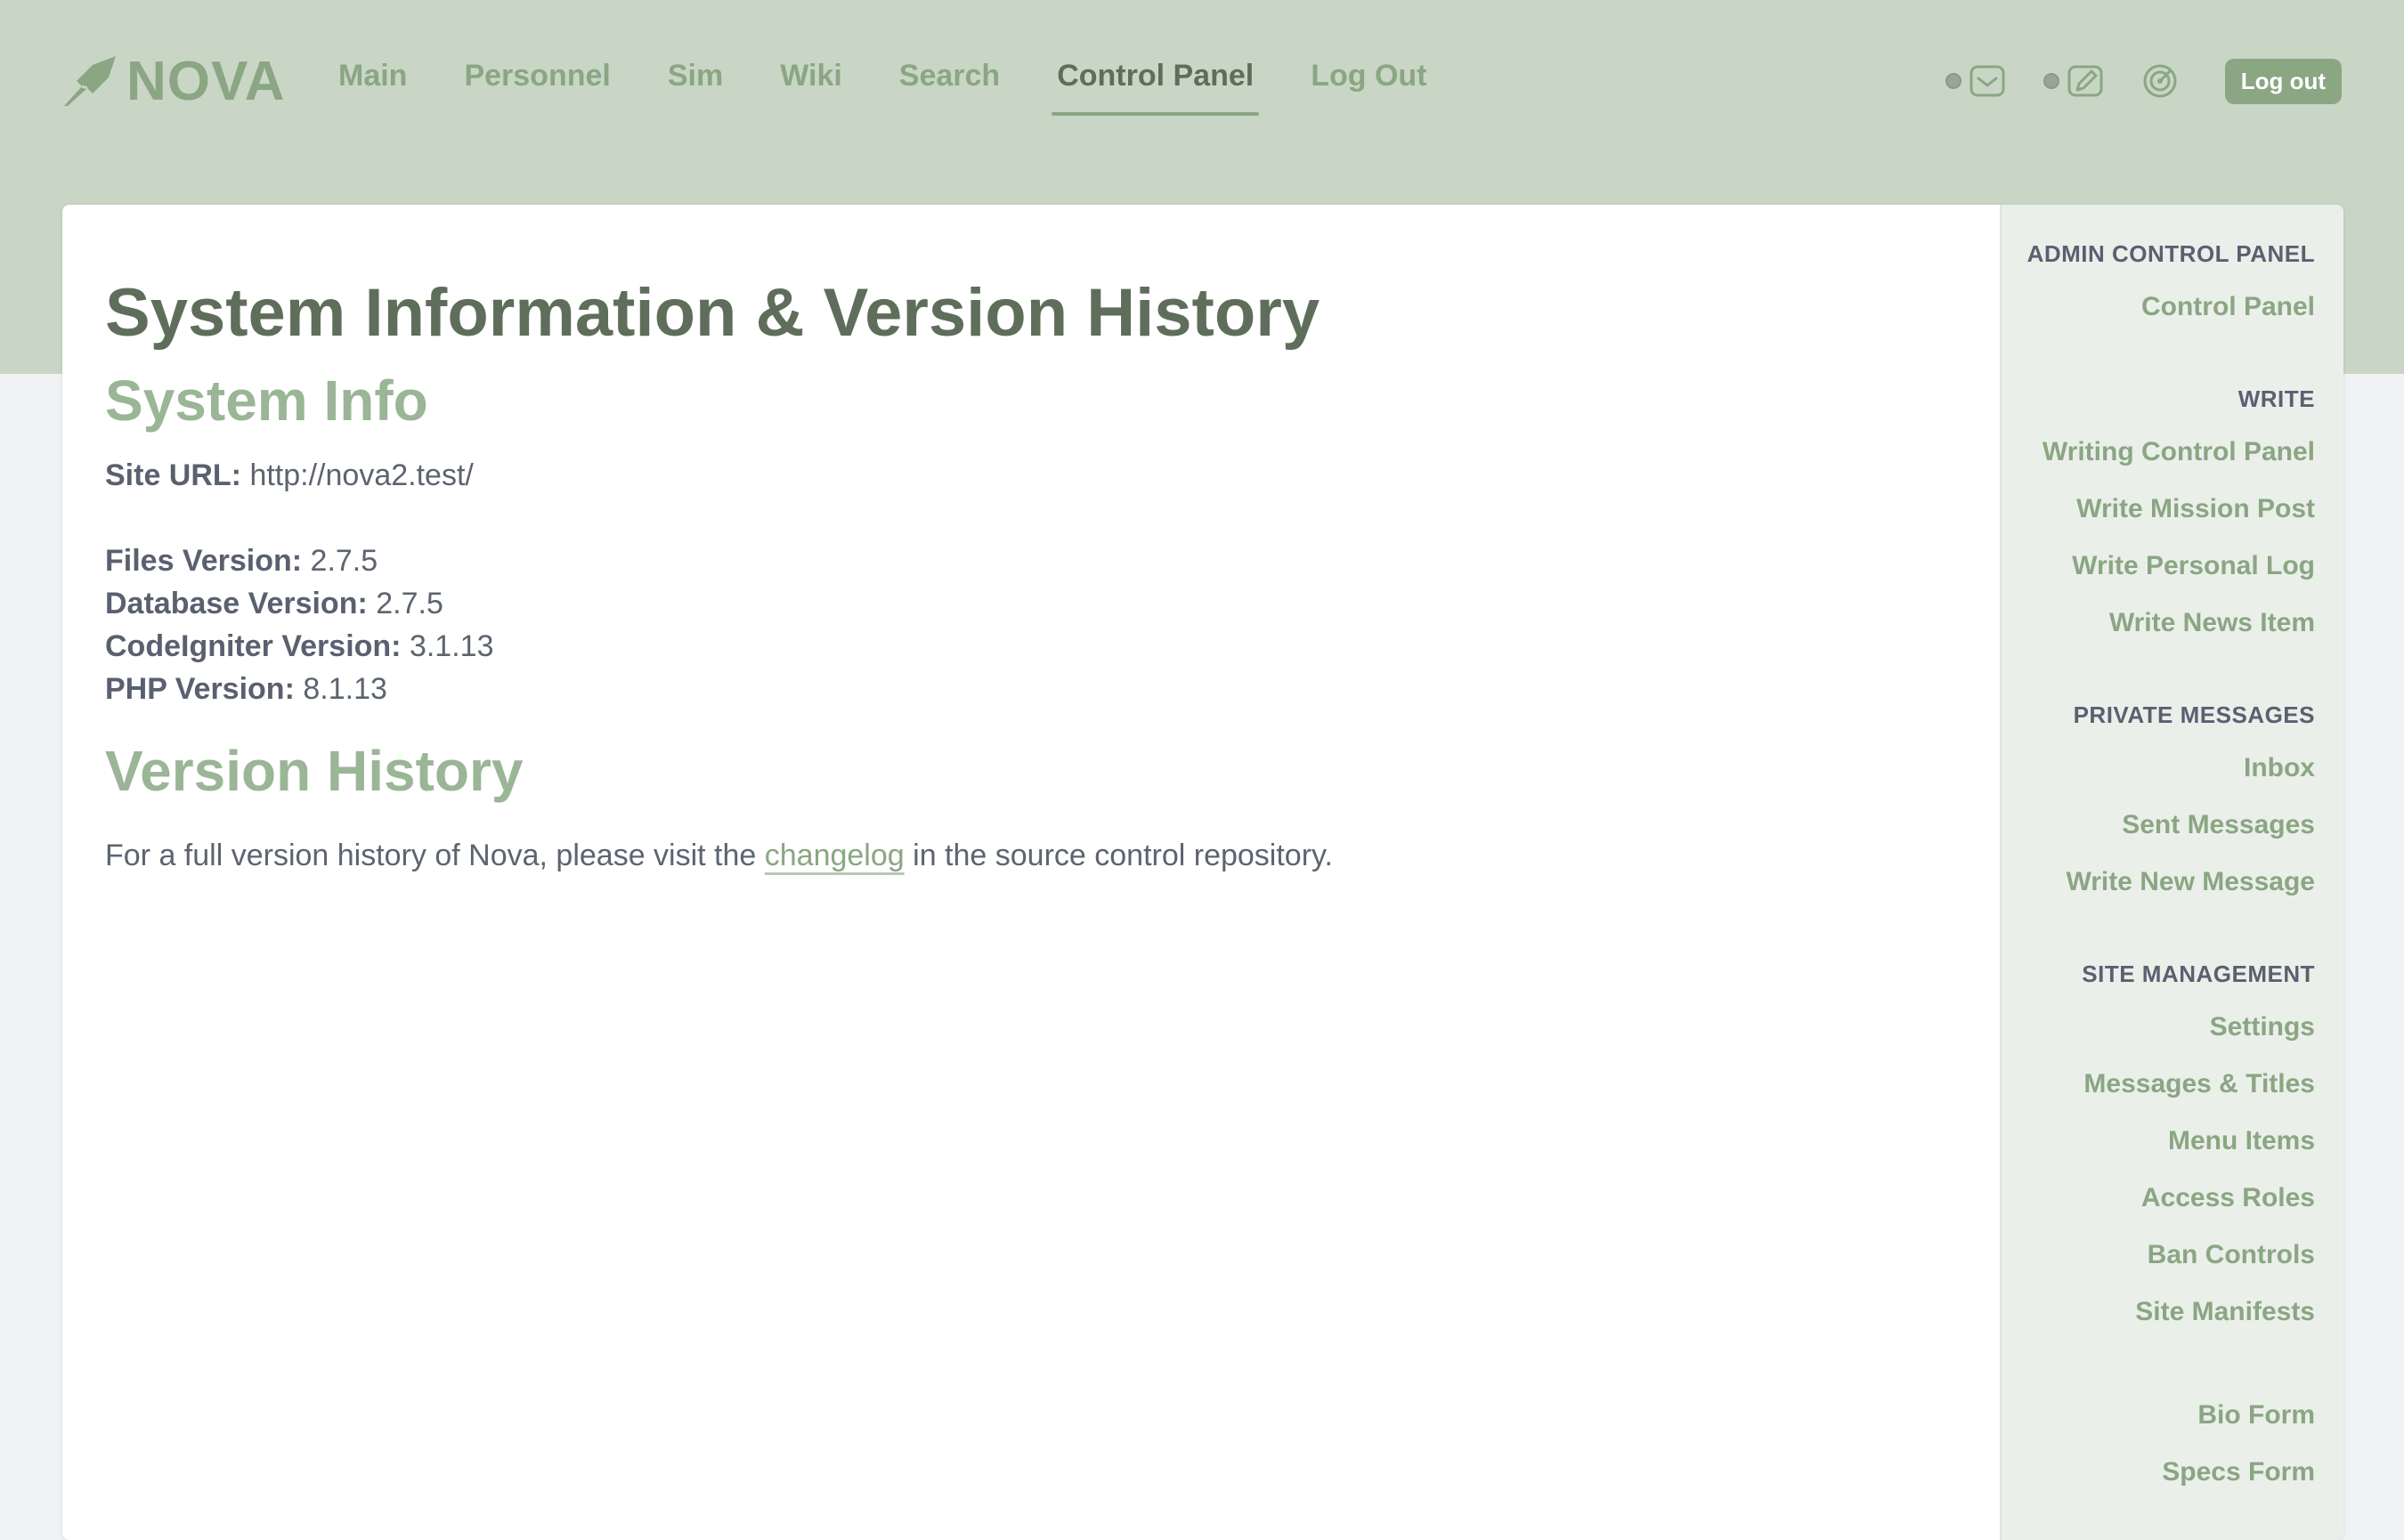 The width and height of the screenshot is (2404, 1540). Describe the element at coordinates (2158, 882) in the screenshot. I see `sidebar-item-write-new-message: Write New Message` at that location.